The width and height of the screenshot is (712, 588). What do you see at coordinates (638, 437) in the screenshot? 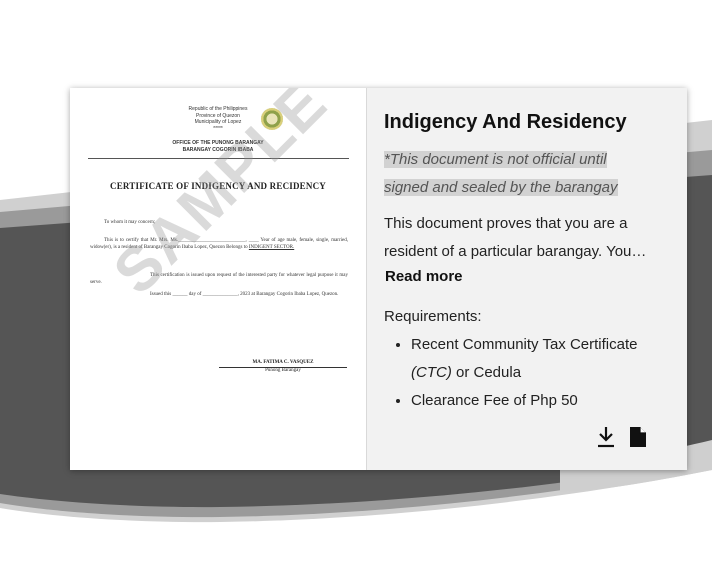
I see `document-icon` at bounding box center [638, 437].